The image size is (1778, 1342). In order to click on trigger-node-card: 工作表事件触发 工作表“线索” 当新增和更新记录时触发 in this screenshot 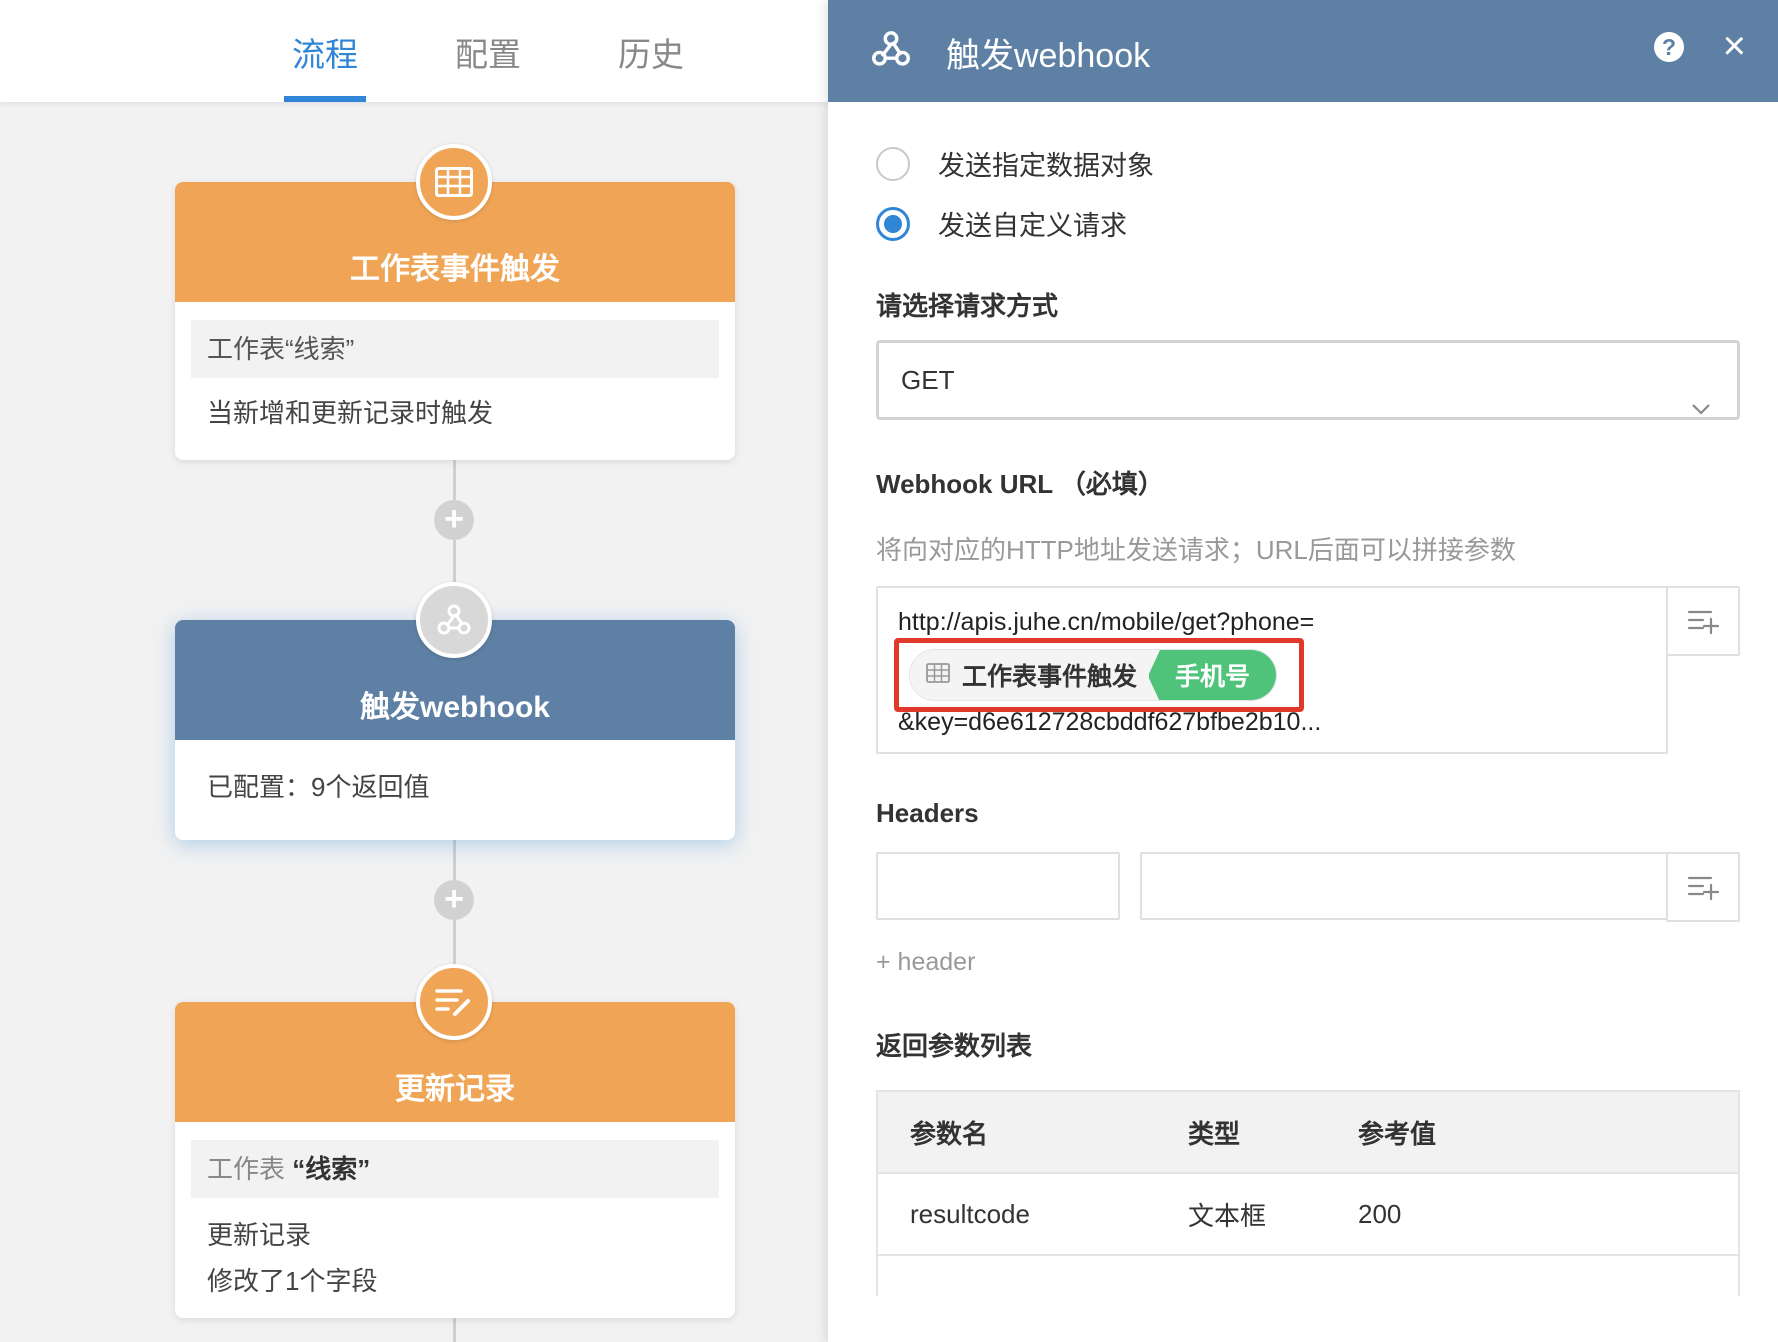, I will do `click(455, 321)`.